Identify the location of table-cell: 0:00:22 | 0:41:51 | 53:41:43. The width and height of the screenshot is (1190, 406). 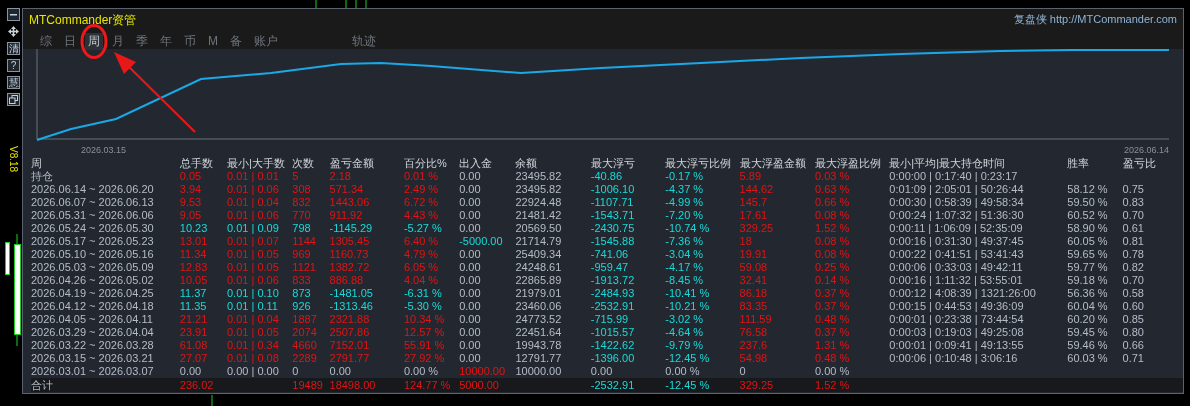
(978, 254).